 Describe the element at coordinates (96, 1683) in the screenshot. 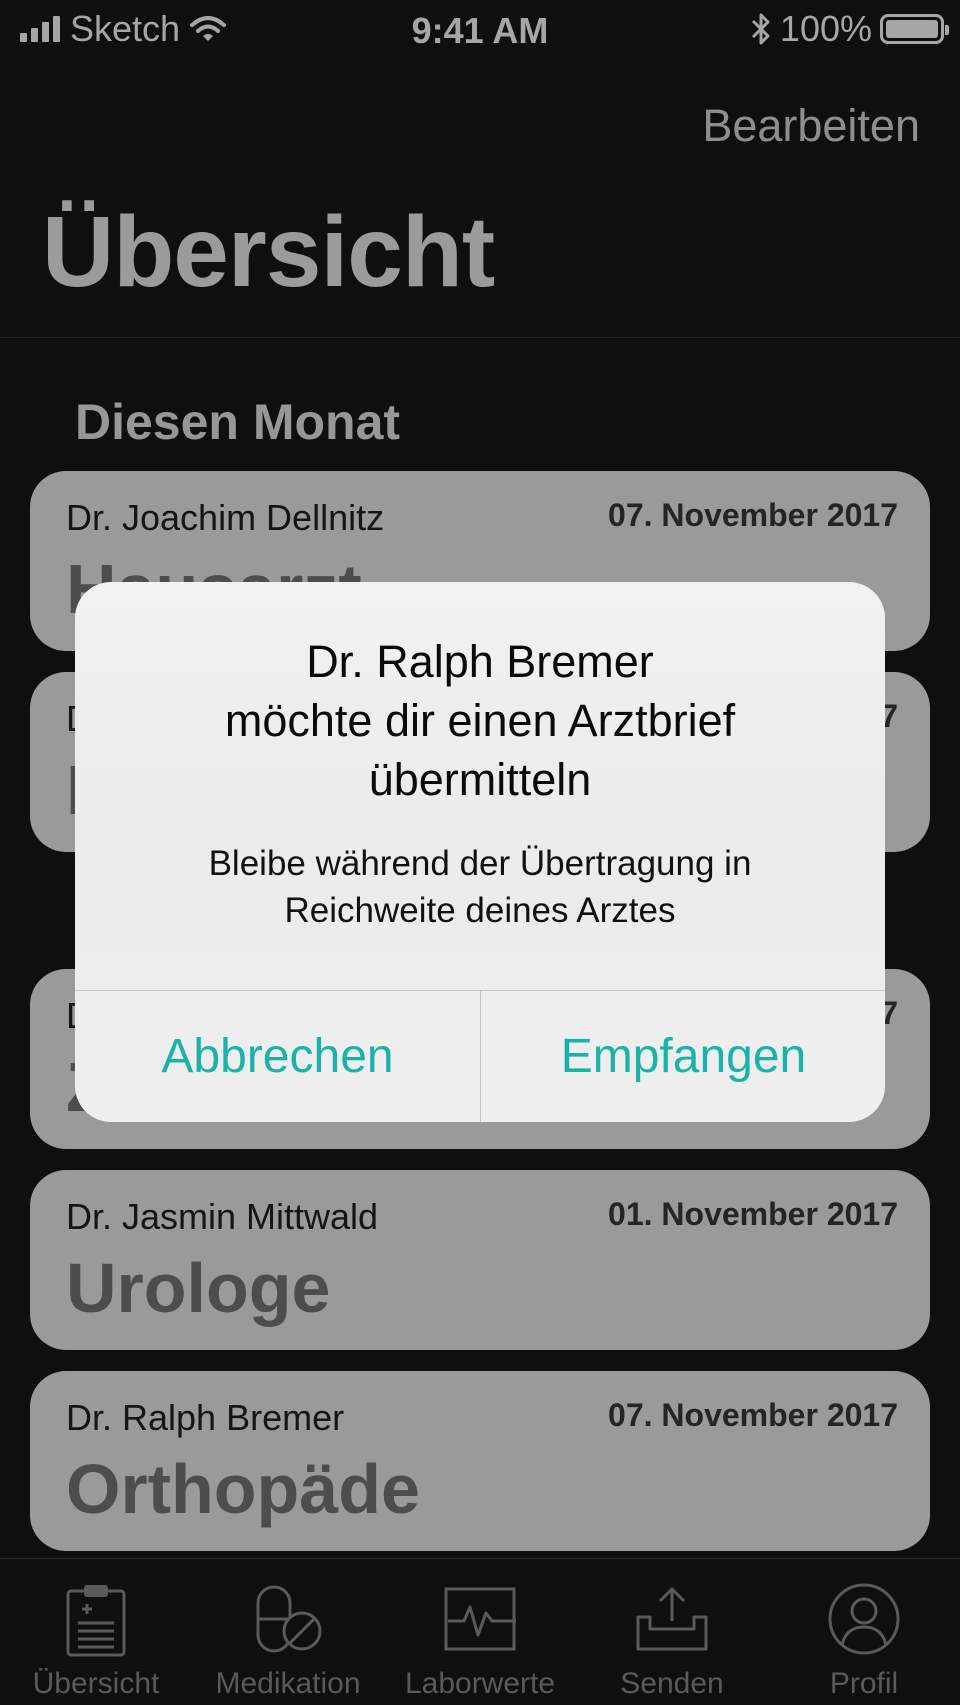

I see `tab-label: Übersicht` at that location.